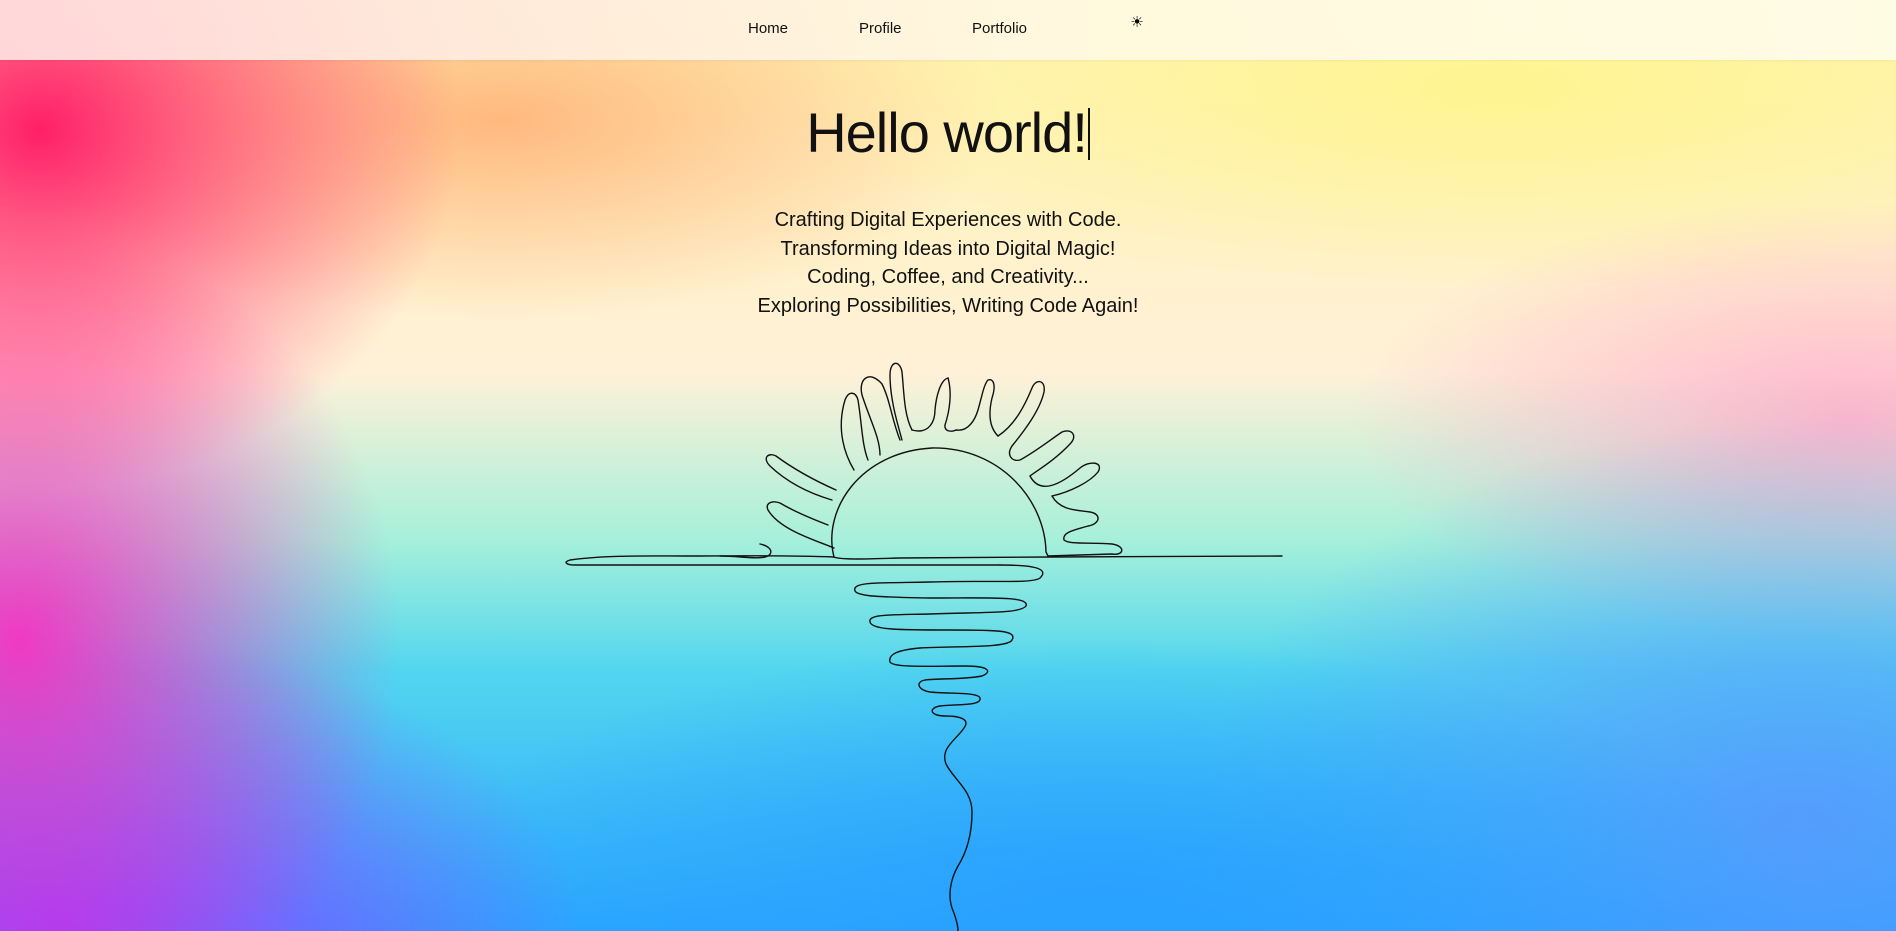 The image size is (1896, 931). I want to click on typing-cursor, so click(1088, 134).